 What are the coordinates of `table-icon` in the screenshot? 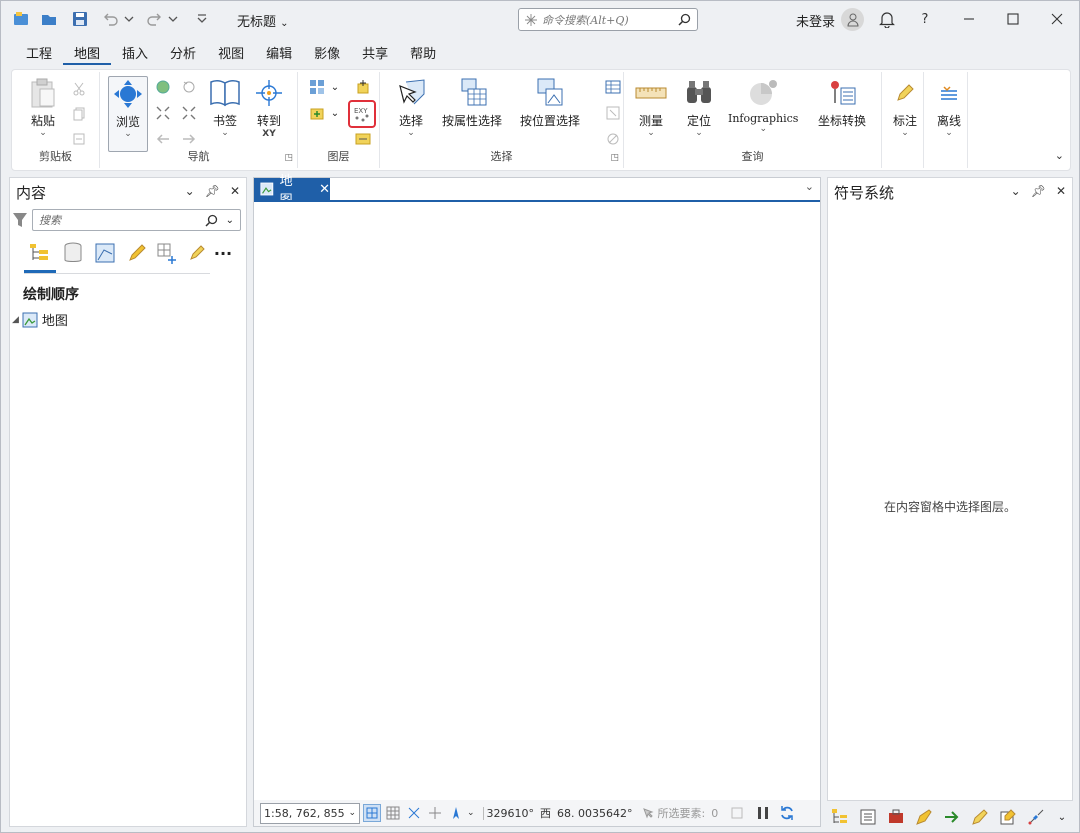 It's located at (363, 139).